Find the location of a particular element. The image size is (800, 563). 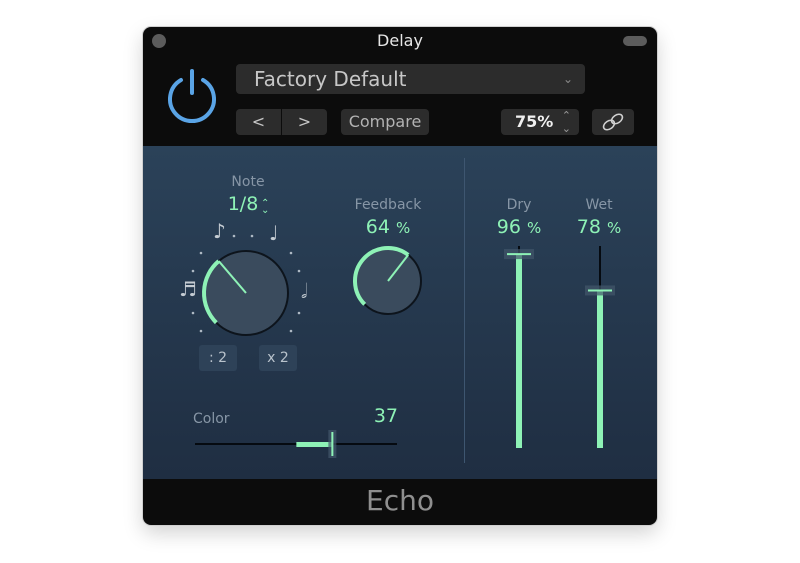

note-knob: ♪ ♩ ♬ 𝅗𝅥 is located at coordinates (248, 283).